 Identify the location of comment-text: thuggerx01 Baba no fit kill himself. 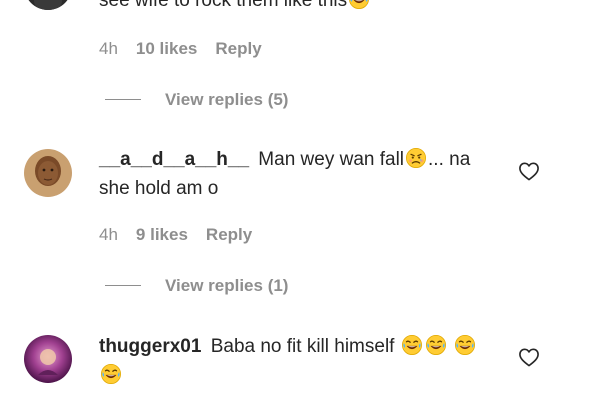
(299, 361).